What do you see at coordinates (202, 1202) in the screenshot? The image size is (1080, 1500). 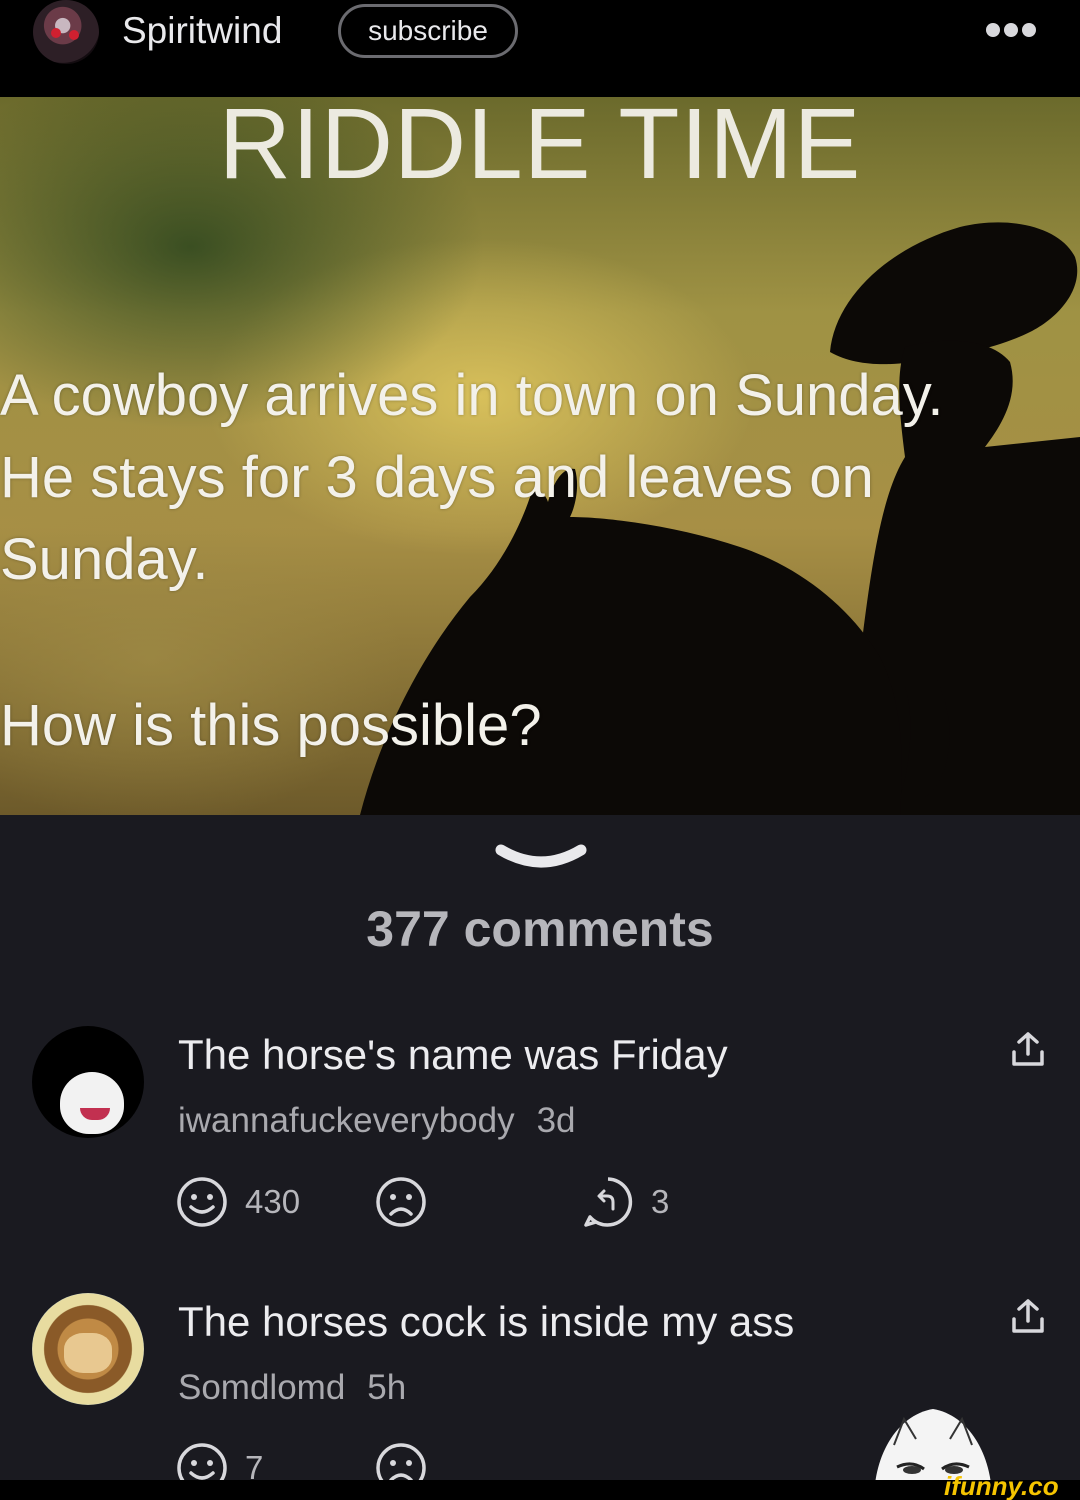 I see `smile-icon` at bounding box center [202, 1202].